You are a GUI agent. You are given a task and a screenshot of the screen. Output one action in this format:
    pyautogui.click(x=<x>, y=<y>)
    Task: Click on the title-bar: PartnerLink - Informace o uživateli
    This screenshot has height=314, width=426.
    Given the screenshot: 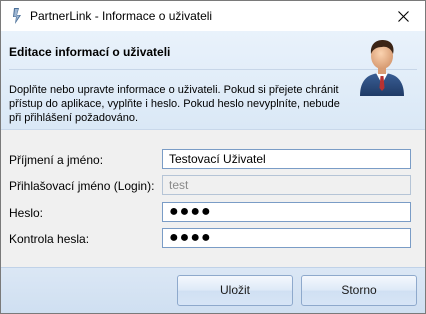 What is the action you would take?
    pyautogui.click(x=213, y=16)
    